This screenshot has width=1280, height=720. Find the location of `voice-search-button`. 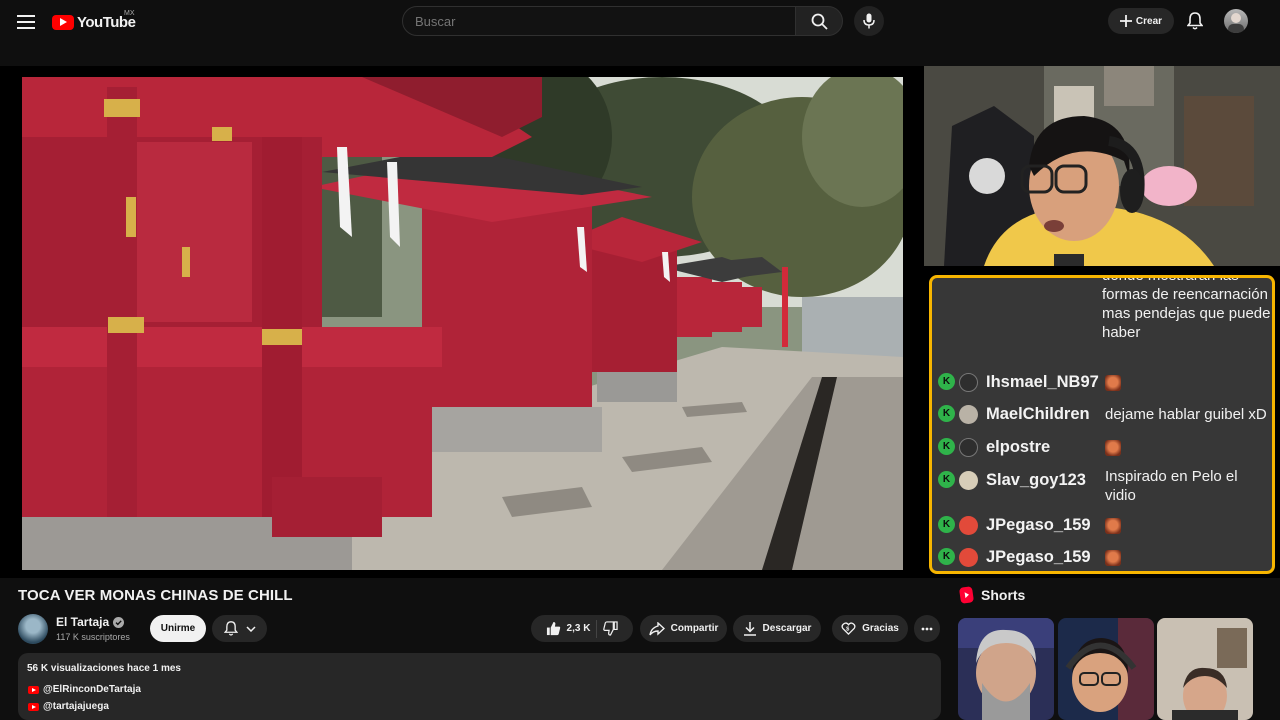

voice-search-button is located at coordinates (869, 21).